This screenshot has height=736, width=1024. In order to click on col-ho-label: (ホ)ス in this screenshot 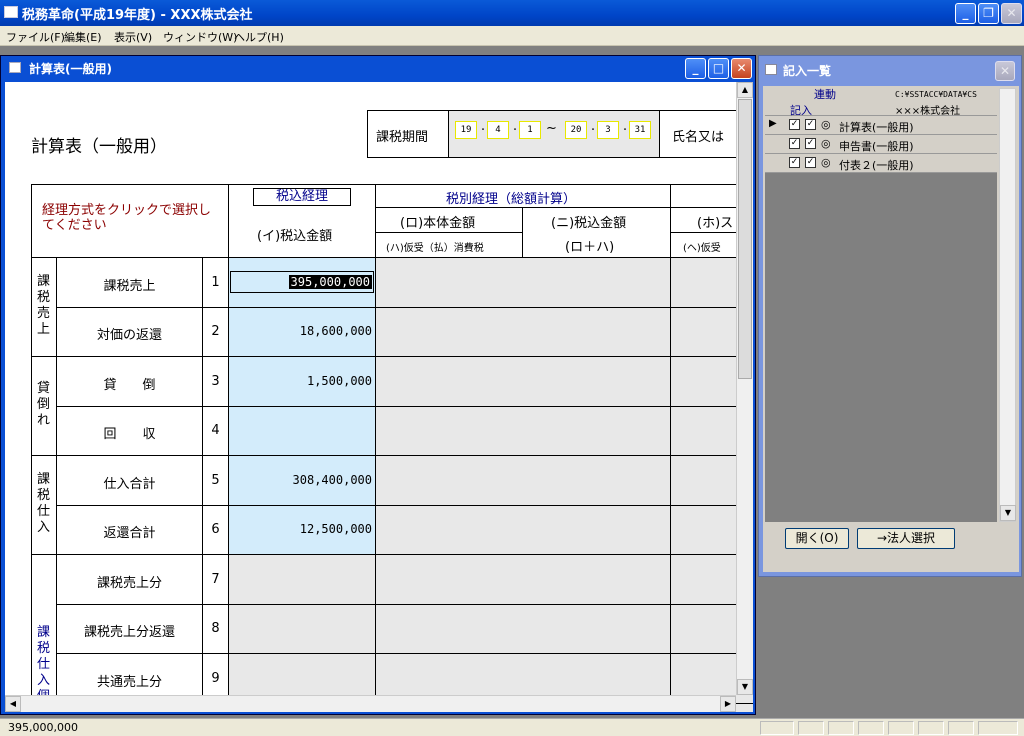, I will do `click(715, 223)`.